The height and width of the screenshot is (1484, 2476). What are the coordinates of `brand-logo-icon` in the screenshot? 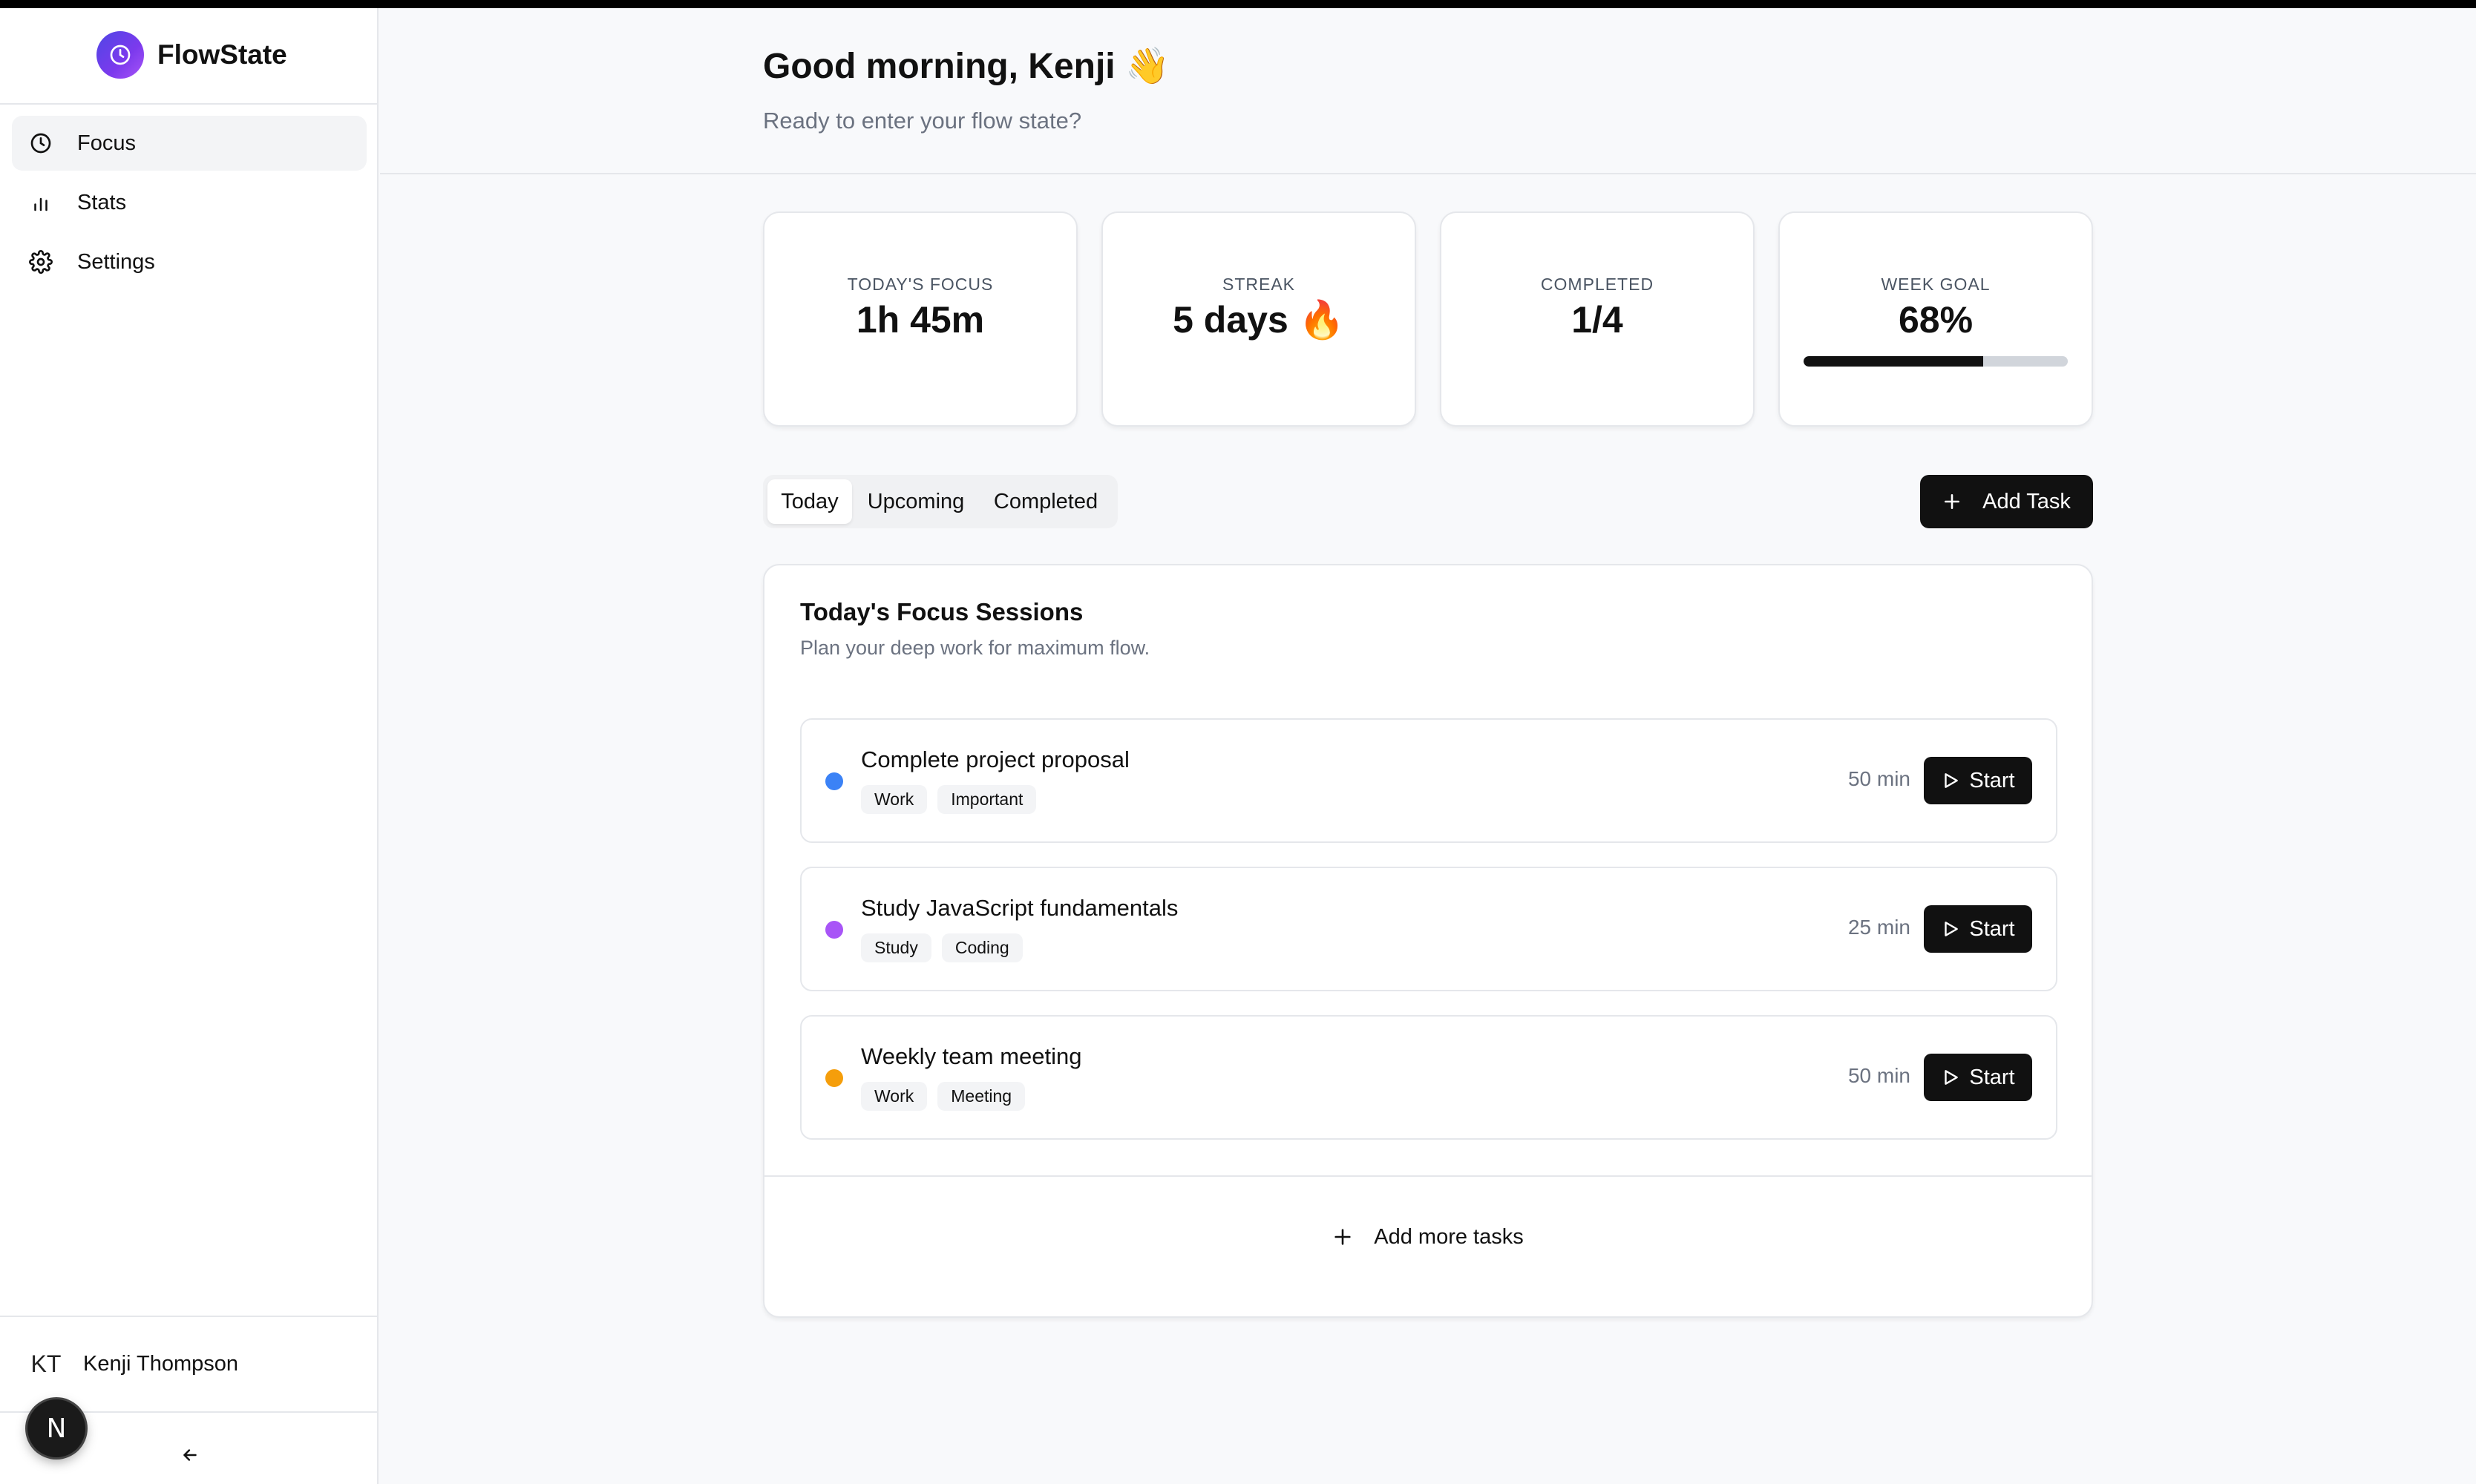 It's located at (120, 55).